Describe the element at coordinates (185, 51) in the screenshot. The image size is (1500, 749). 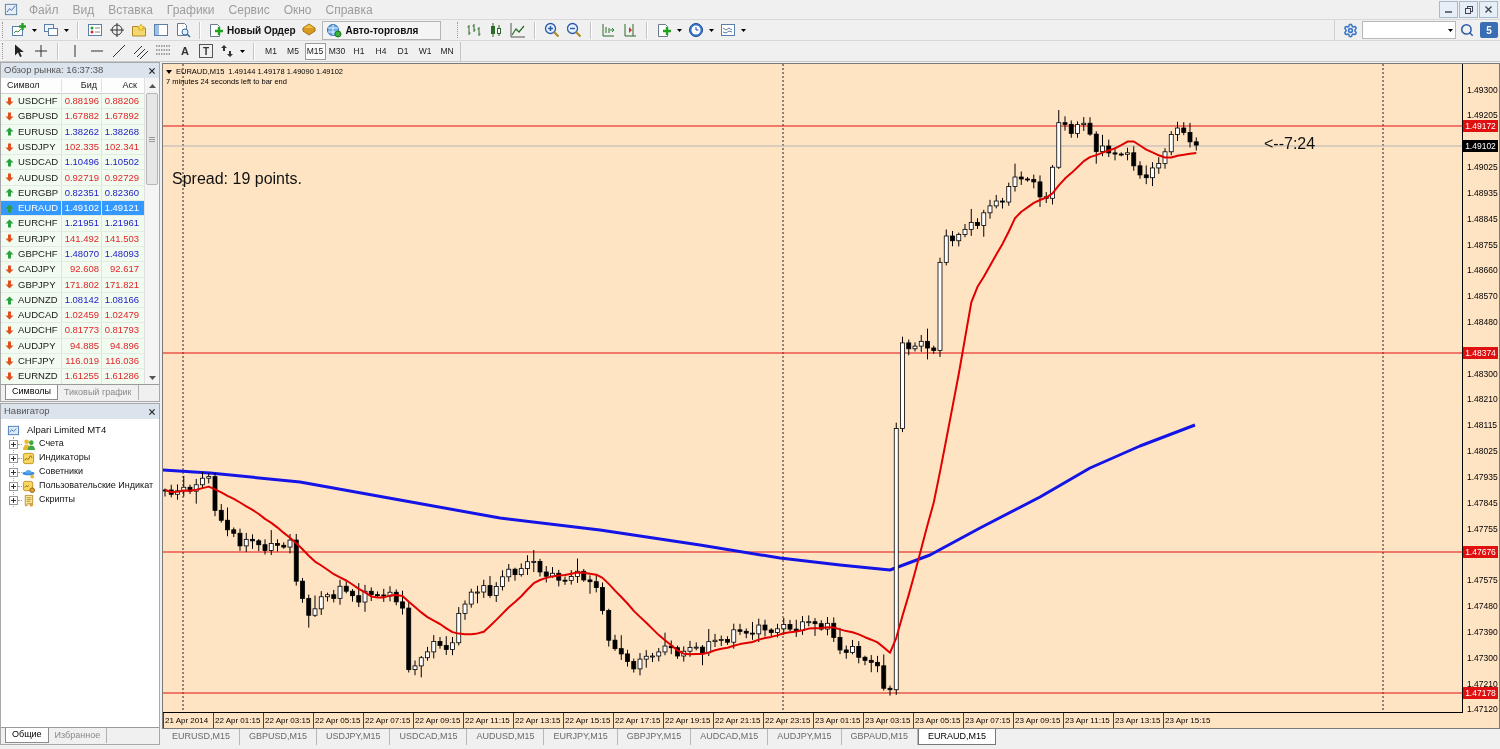
I see `text-tool-button: A` at that location.